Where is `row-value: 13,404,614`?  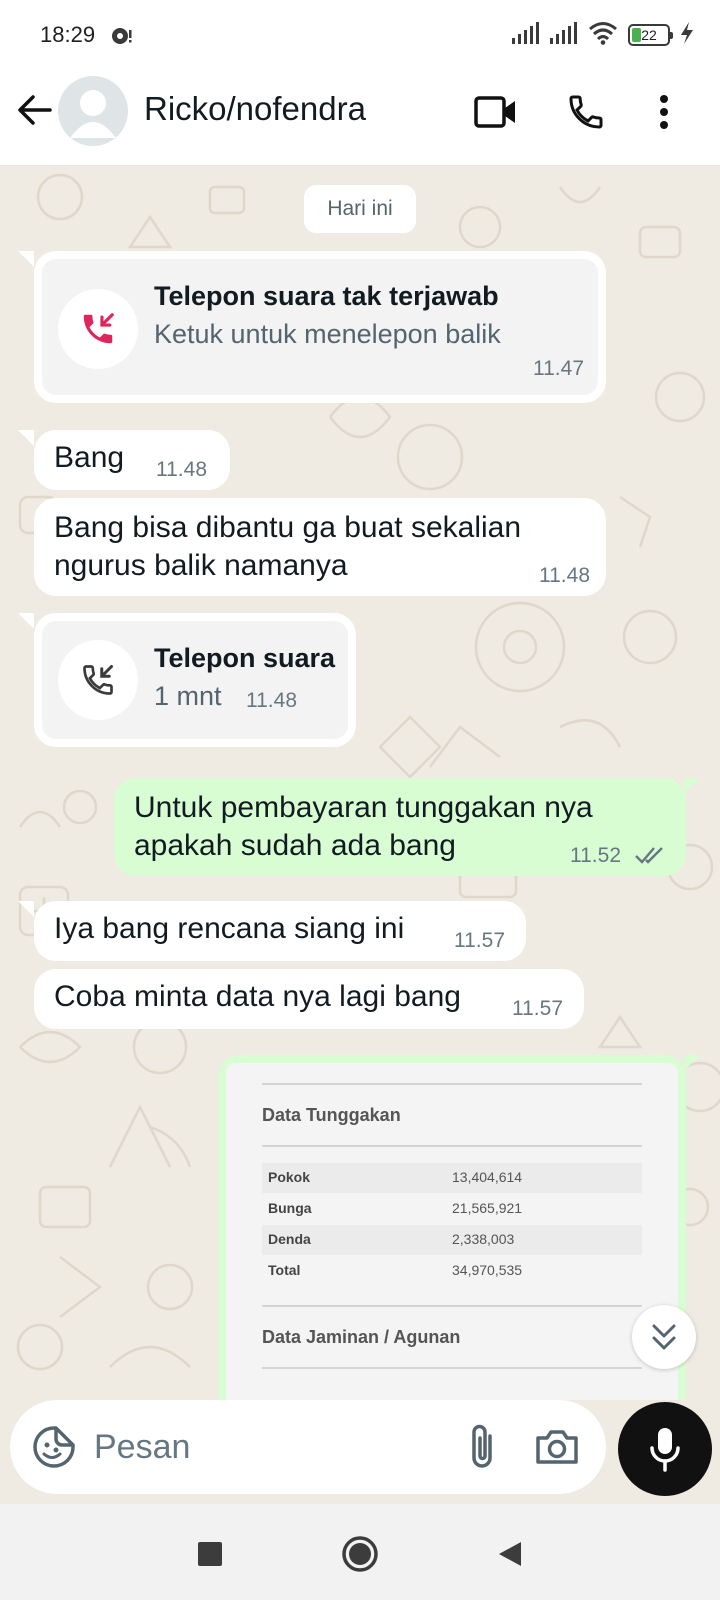 row-value: 13,404,614 is located at coordinates (487, 1177).